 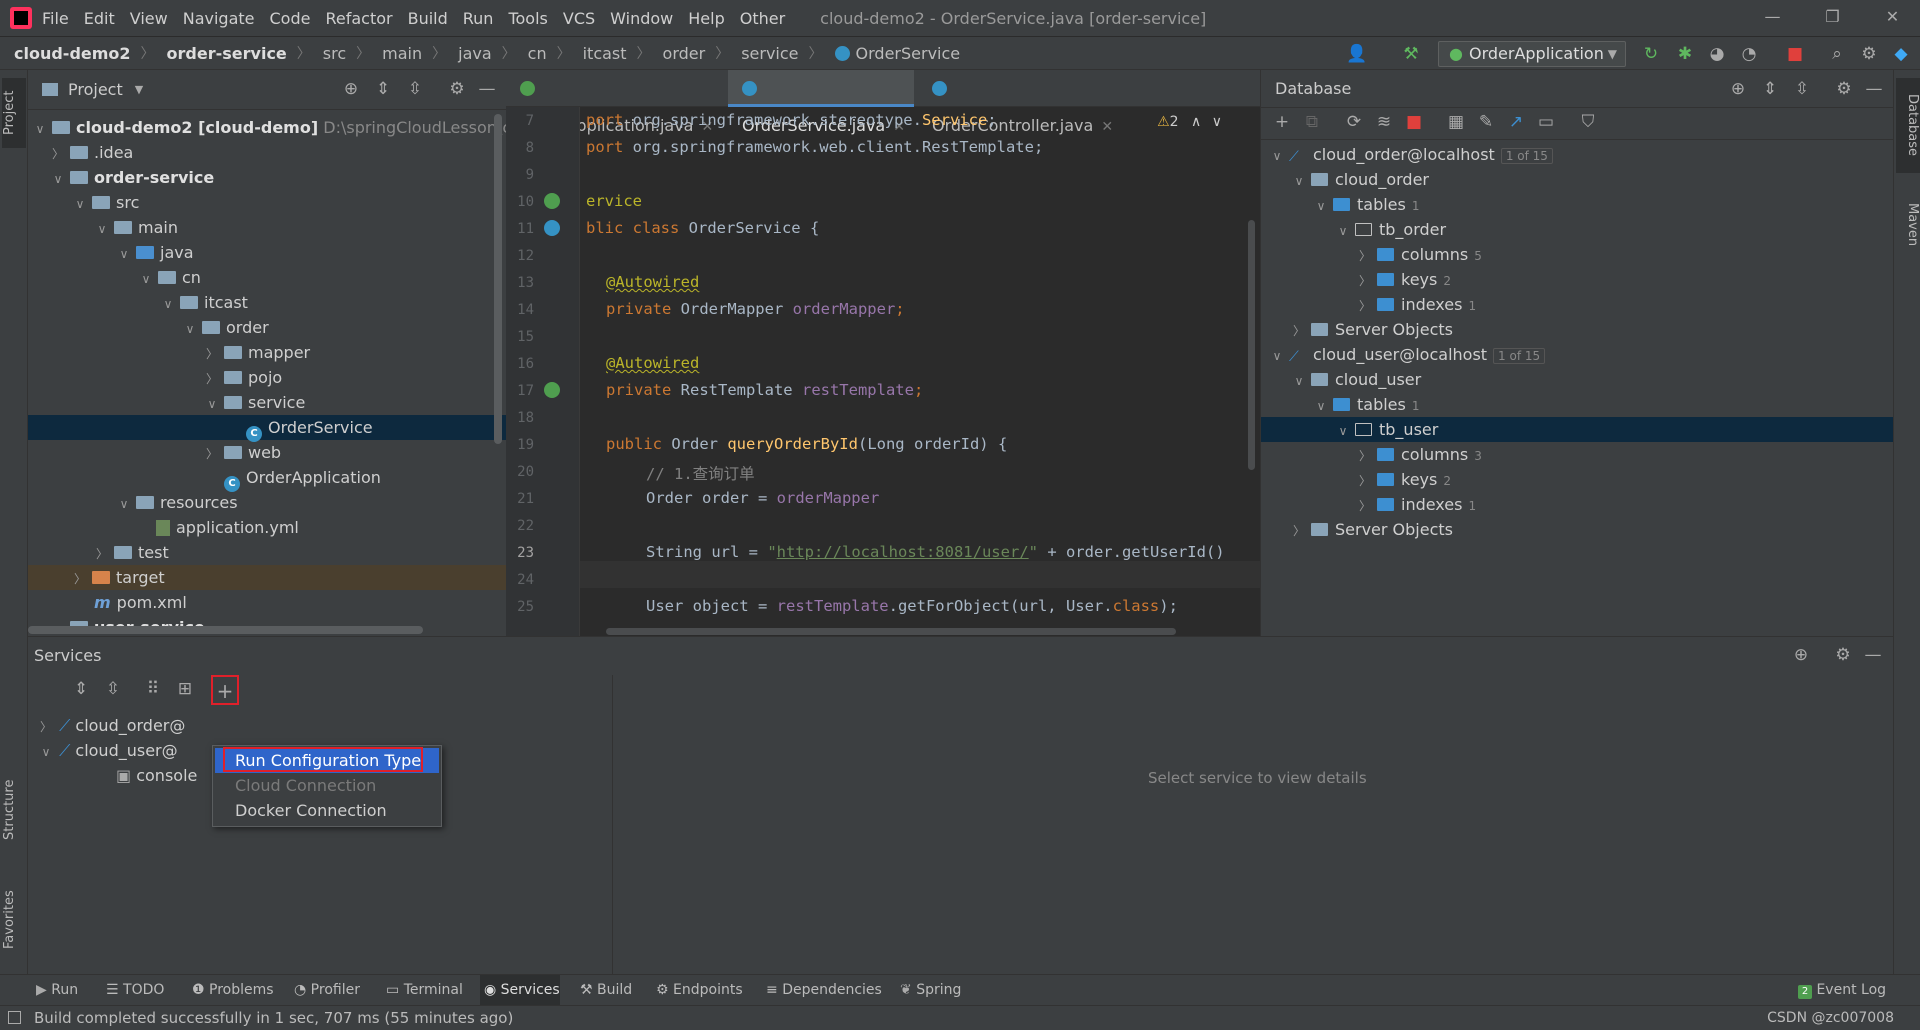 I want to click on edit-icon: ✎, so click(x=1486, y=122).